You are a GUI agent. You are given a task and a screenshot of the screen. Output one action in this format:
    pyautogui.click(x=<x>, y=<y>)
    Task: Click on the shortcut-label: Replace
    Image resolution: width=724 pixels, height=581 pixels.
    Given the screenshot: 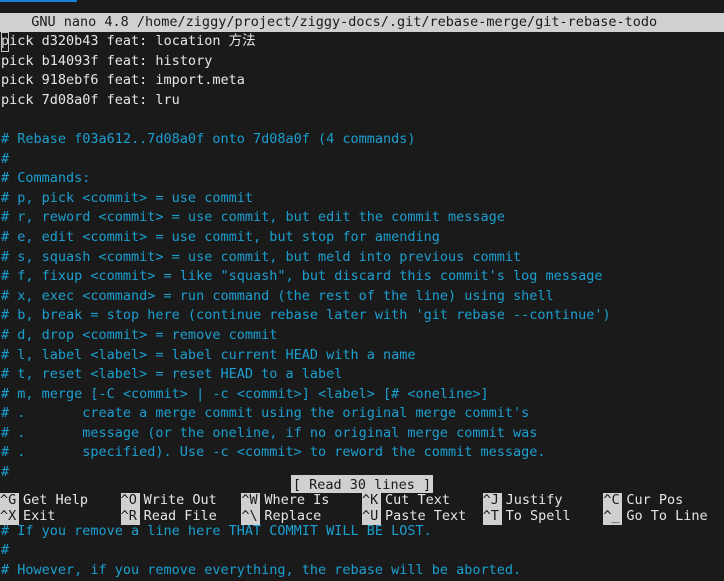 What is the action you would take?
    pyautogui.click(x=293, y=517)
    